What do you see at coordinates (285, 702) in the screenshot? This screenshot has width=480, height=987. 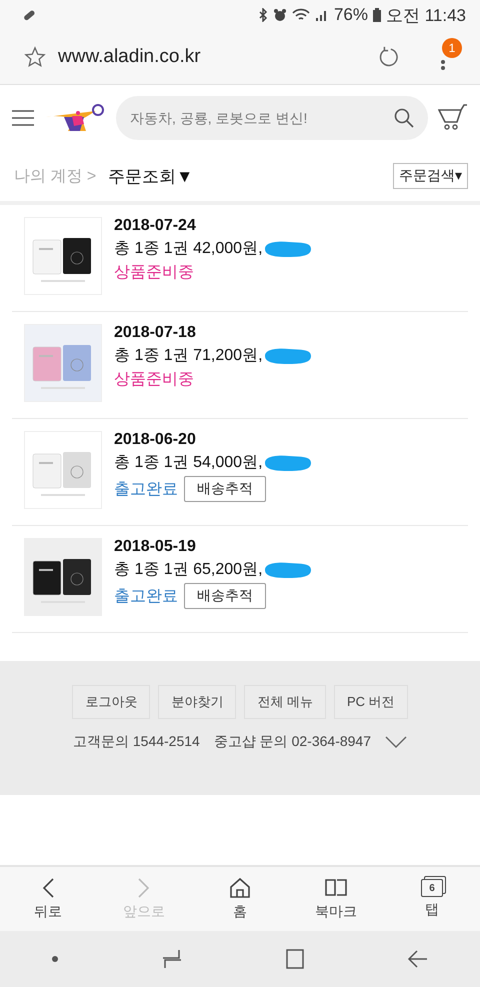 I see `footer-button: 전체 메뉴` at bounding box center [285, 702].